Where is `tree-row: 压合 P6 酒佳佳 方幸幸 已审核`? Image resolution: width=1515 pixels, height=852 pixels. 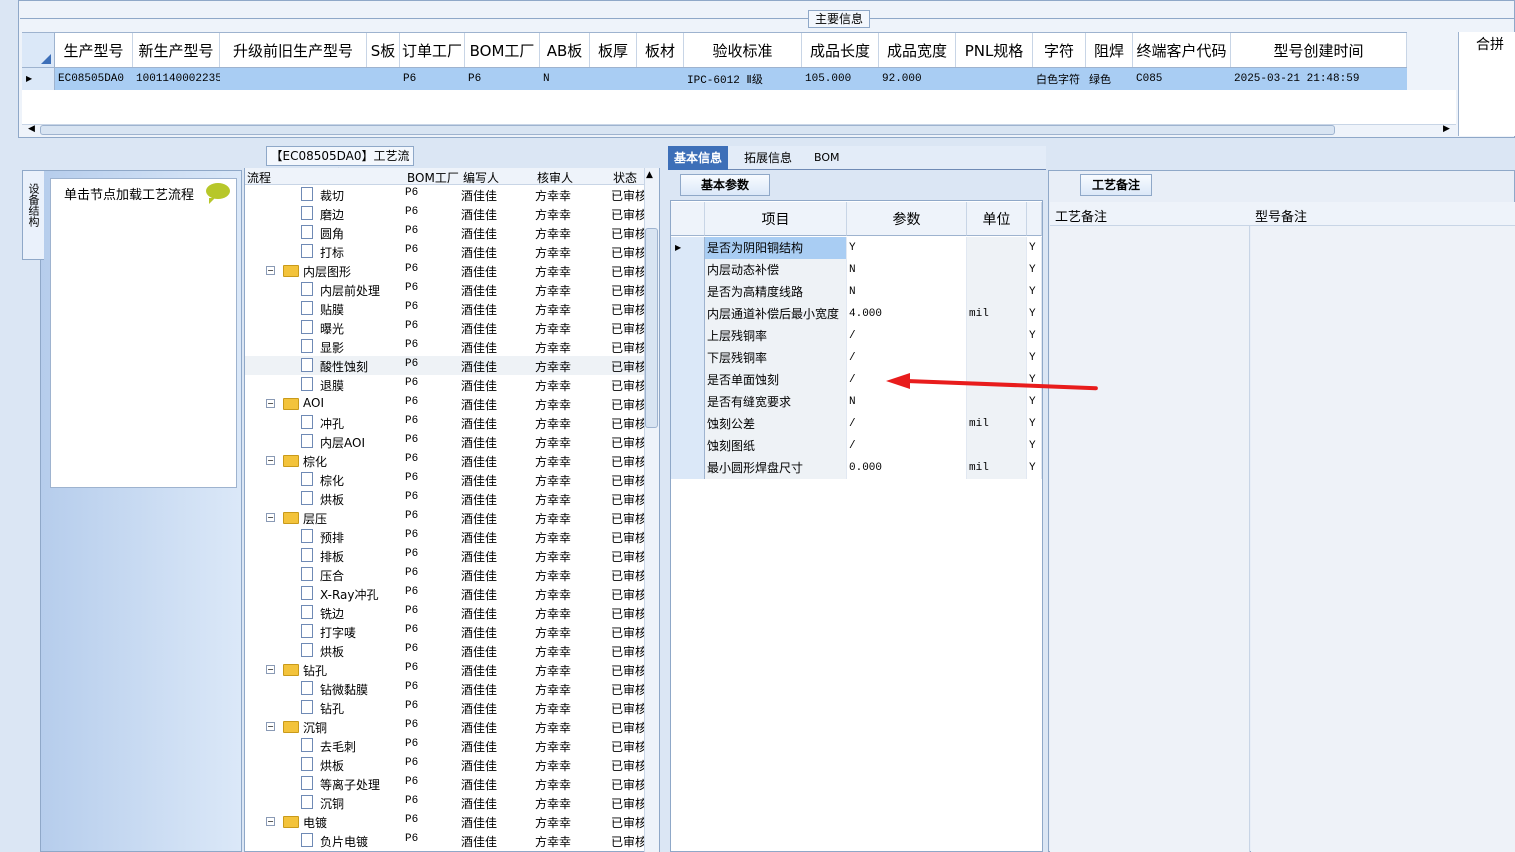 tree-row: 压合 P6 酒佳佳 方幸幸 已审核 is located at coordinates (446, 574).